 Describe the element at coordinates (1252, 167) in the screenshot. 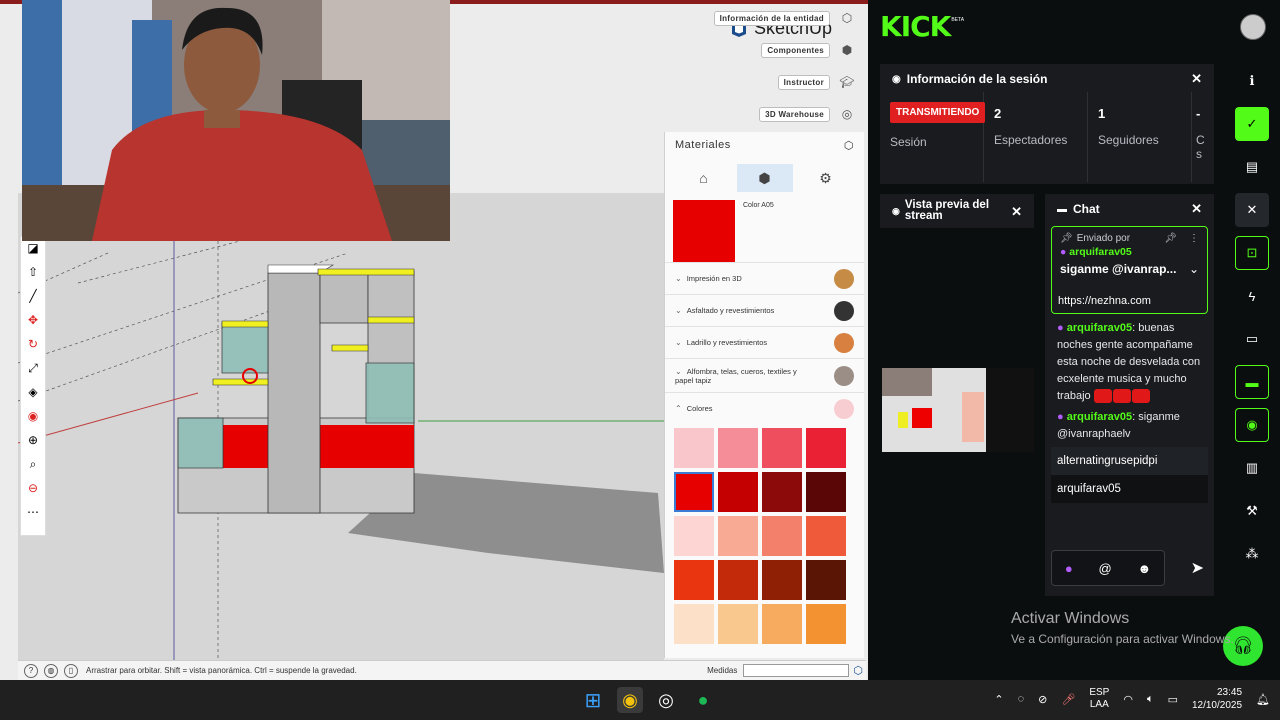

I see `layout-icon: ▤` at that location.